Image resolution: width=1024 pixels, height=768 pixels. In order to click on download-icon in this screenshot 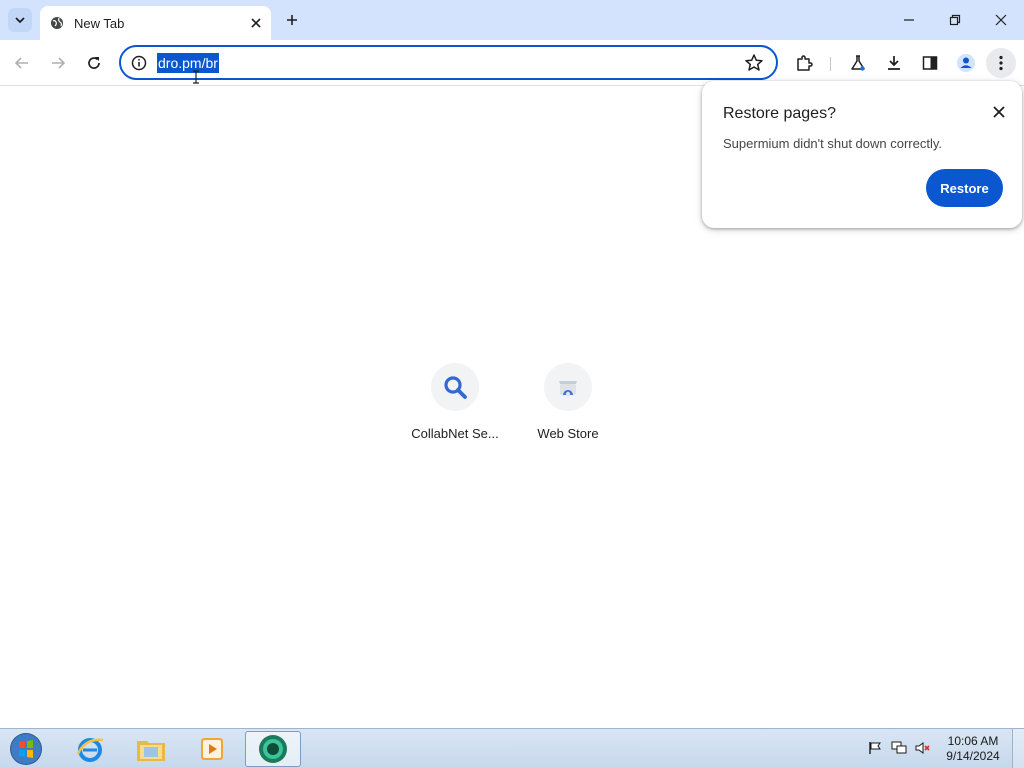, I will do `click(894, 63)`.